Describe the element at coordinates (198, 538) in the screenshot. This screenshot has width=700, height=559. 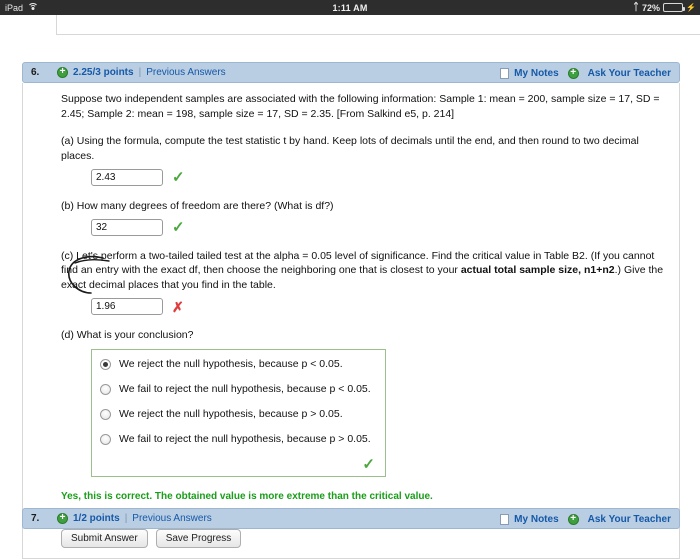
I see `save-progress-button: Save Progress` at that location.